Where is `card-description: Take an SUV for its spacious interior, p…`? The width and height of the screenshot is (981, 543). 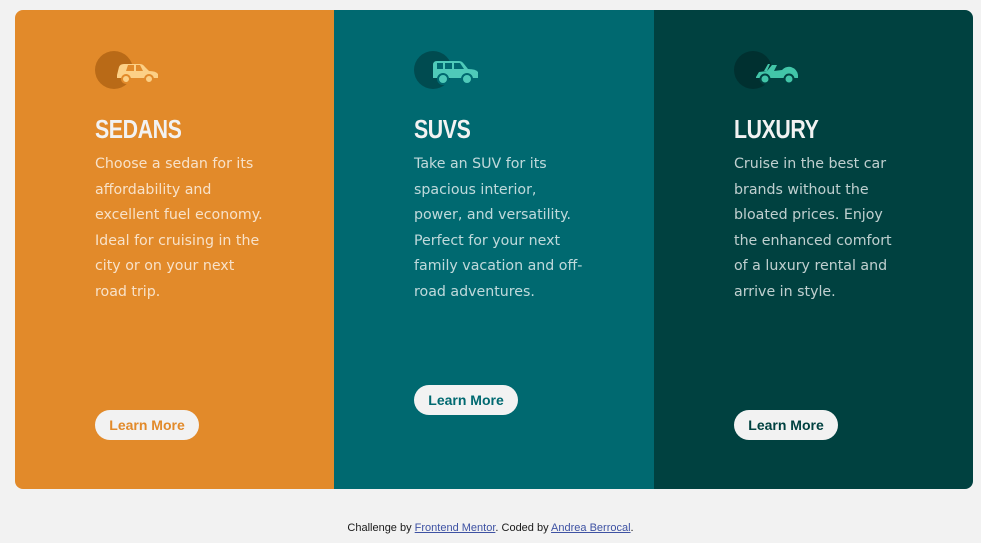 card-description: Take an SUV for its spacious interior, p… is located at coordinates (498, 228).